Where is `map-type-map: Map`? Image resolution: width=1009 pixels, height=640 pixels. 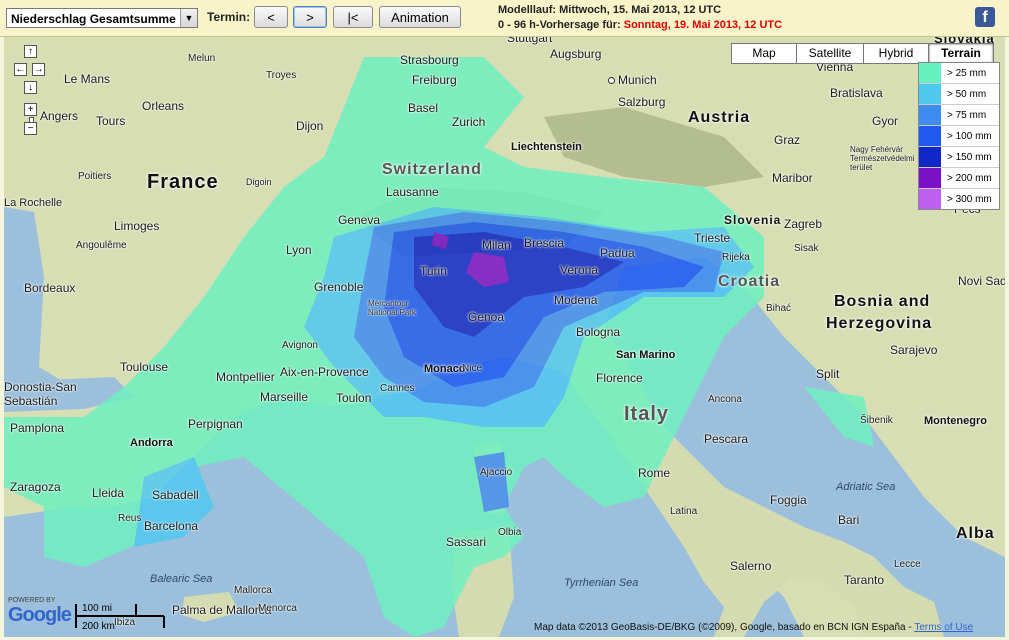
map-type-map: Map is located at coordinates (764, 53).